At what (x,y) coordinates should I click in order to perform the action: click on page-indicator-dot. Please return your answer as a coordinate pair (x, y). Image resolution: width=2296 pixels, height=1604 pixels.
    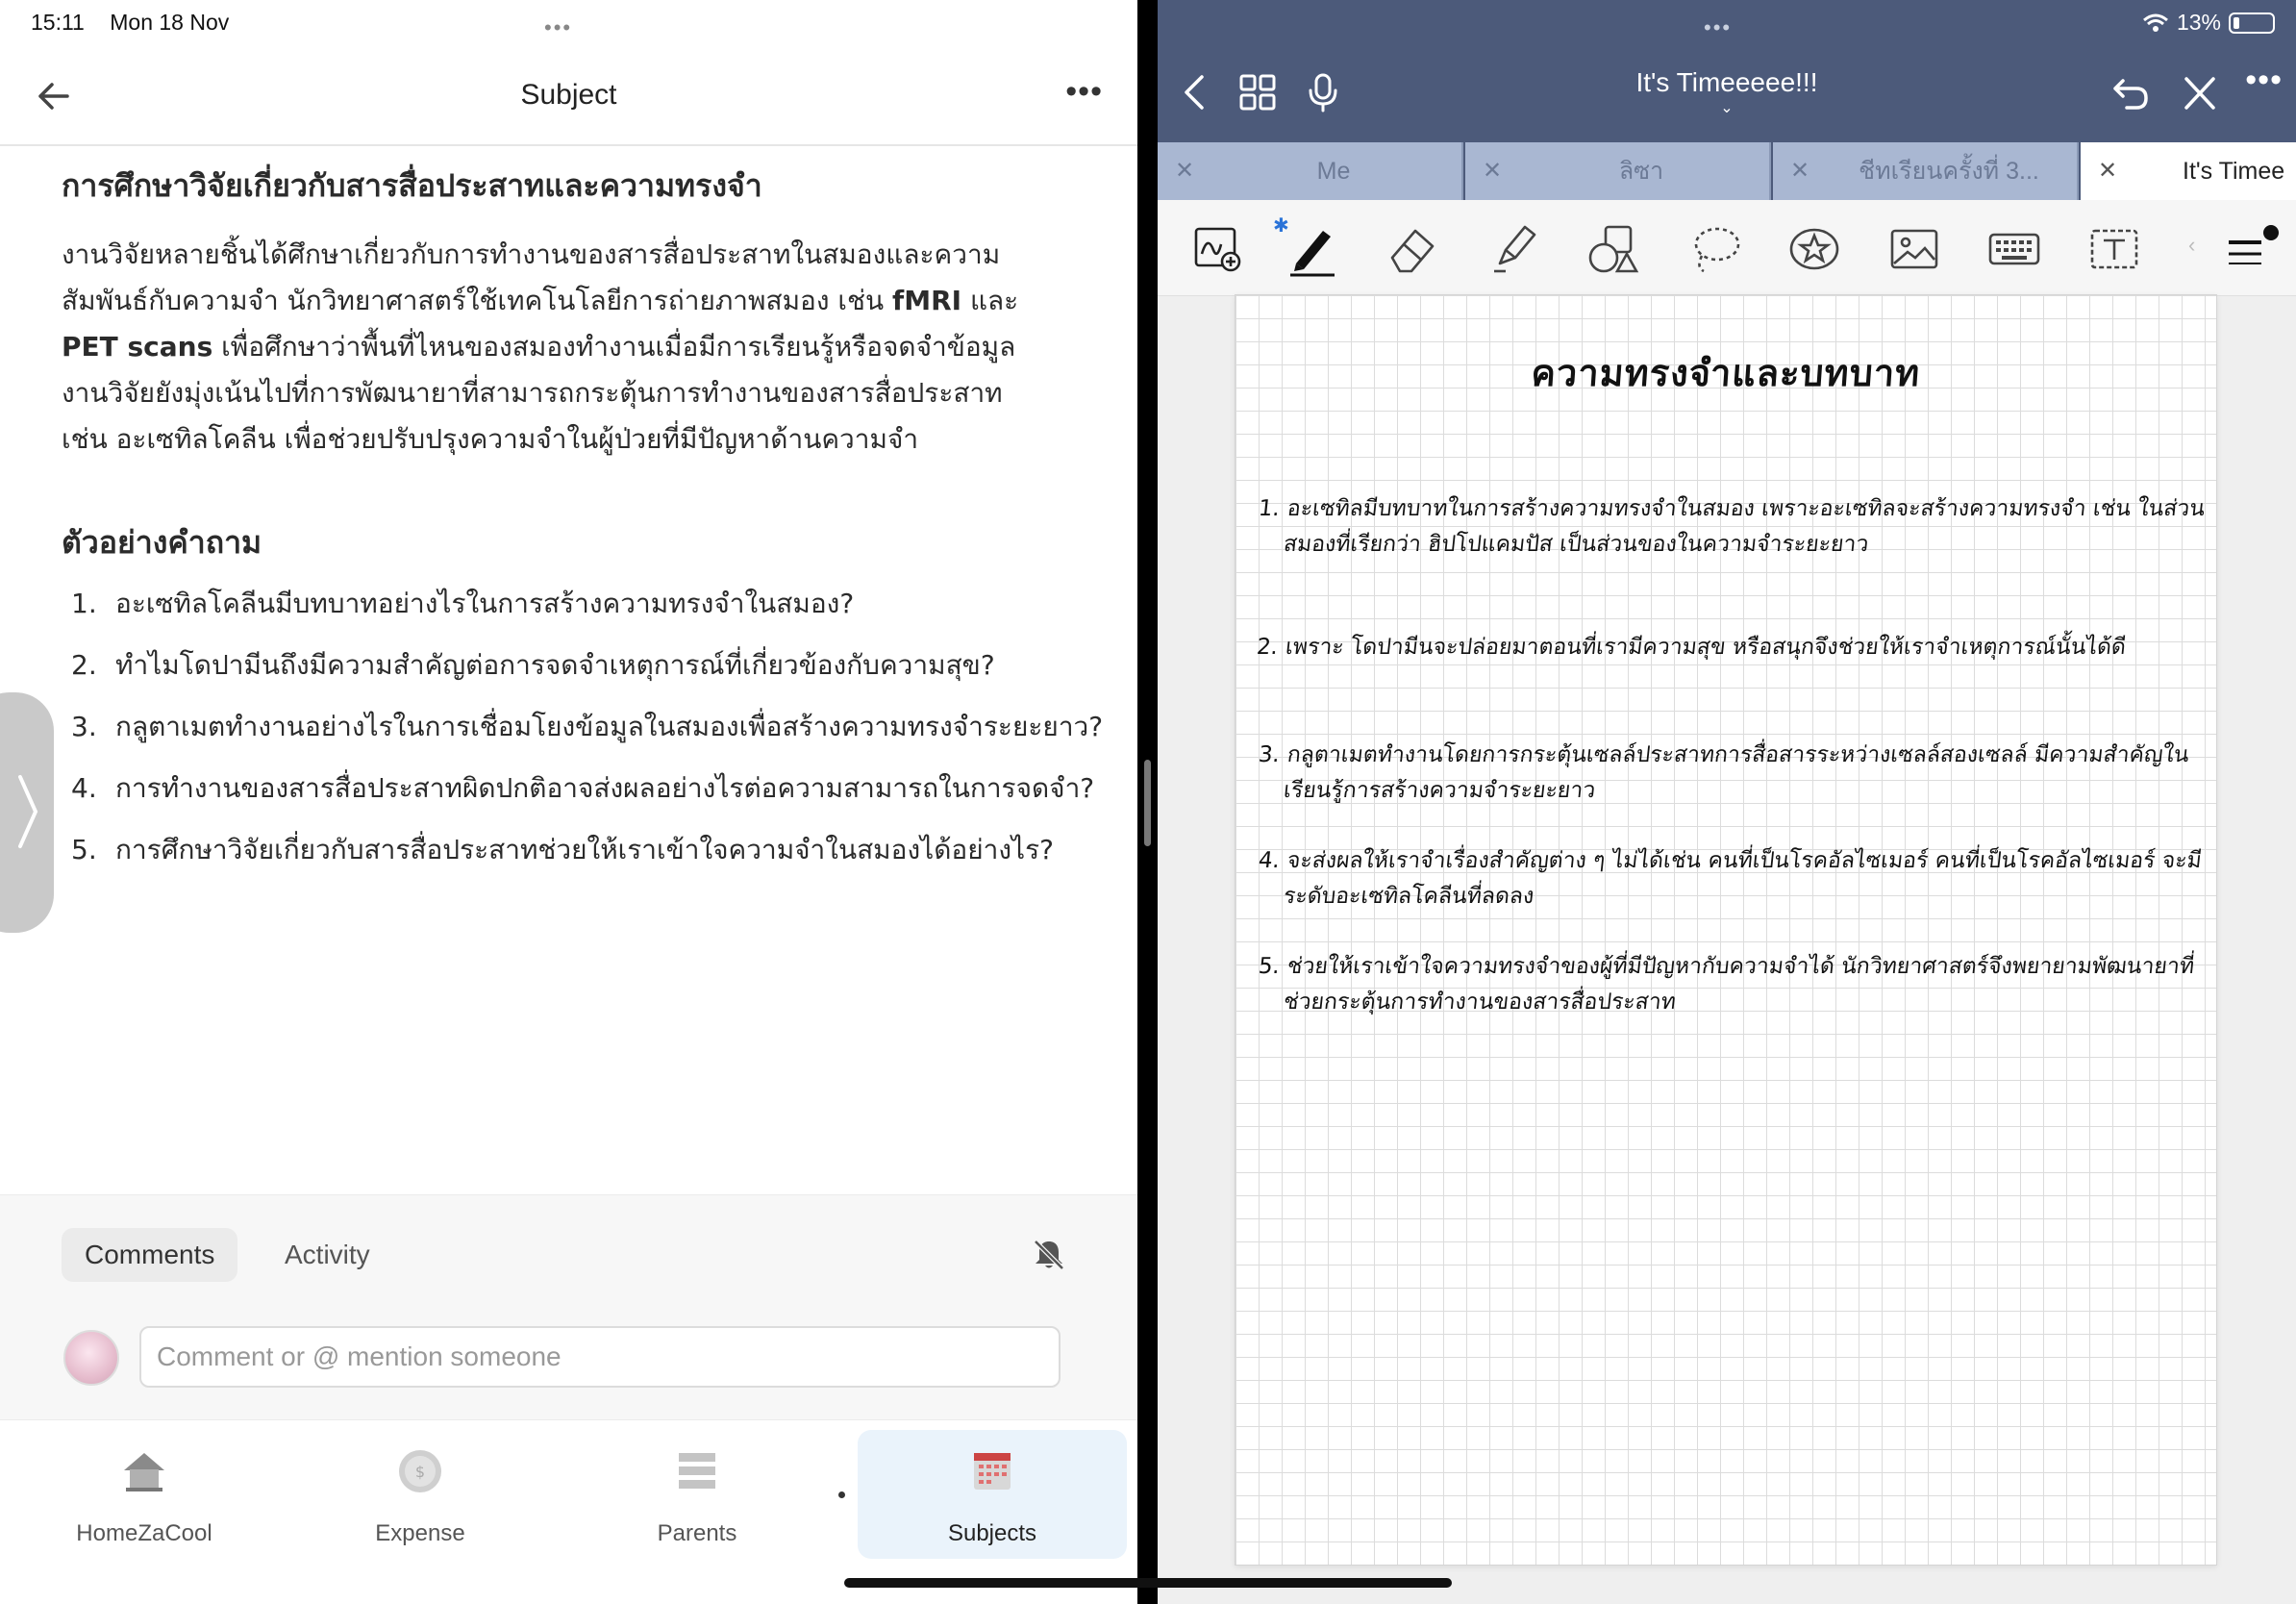
    Looking at the image, I should click on (841, 1494).